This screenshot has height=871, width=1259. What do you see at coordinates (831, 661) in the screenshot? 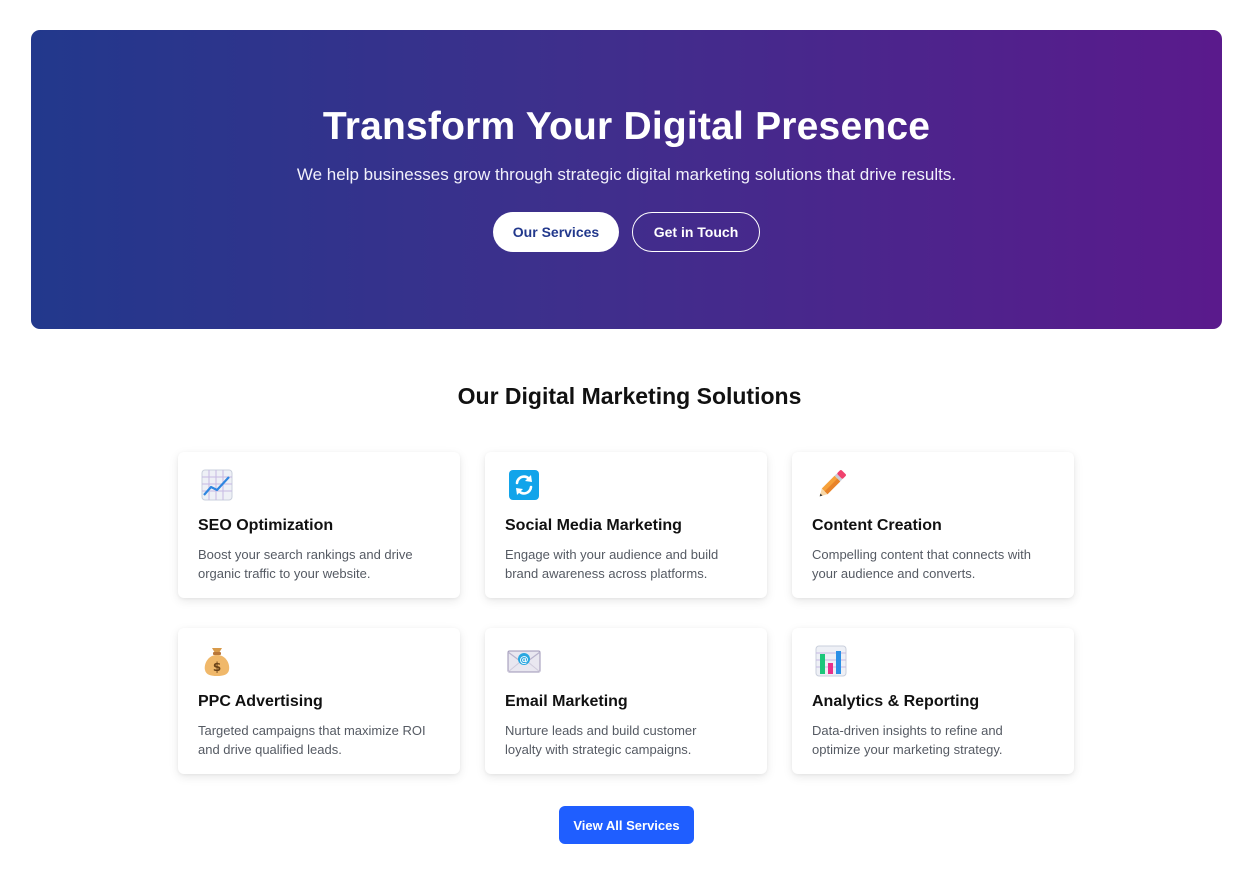
I see `bar-chart-icon` at bounding box center [831, 661].